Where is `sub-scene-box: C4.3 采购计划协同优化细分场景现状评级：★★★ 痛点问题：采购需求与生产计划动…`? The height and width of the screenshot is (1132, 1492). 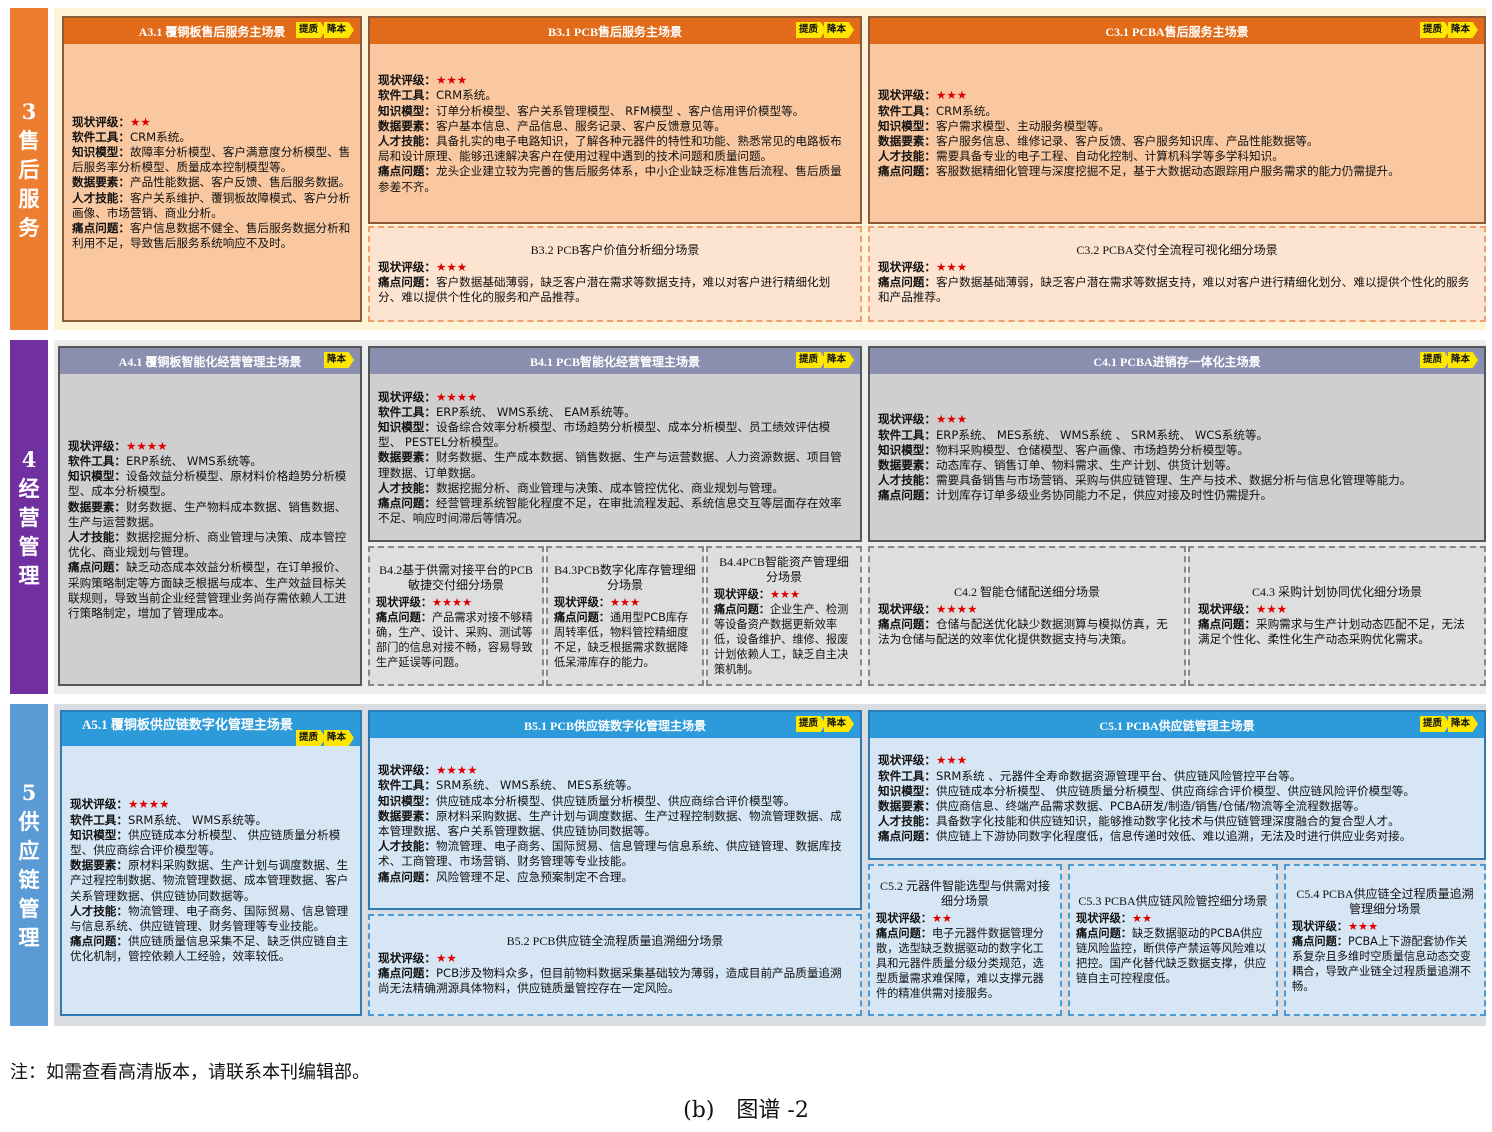
sub-scene-box: C4.3 采购计划协同优化细分场景现状评级：★★★ 痛点问题：采购需求与生产计划动… is located at coordinates (1337, 616).